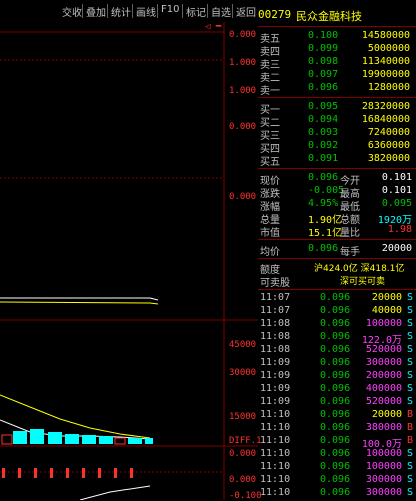 The image size is (416, 501). I want to click on stat-label: 量比, so click(350, 233).